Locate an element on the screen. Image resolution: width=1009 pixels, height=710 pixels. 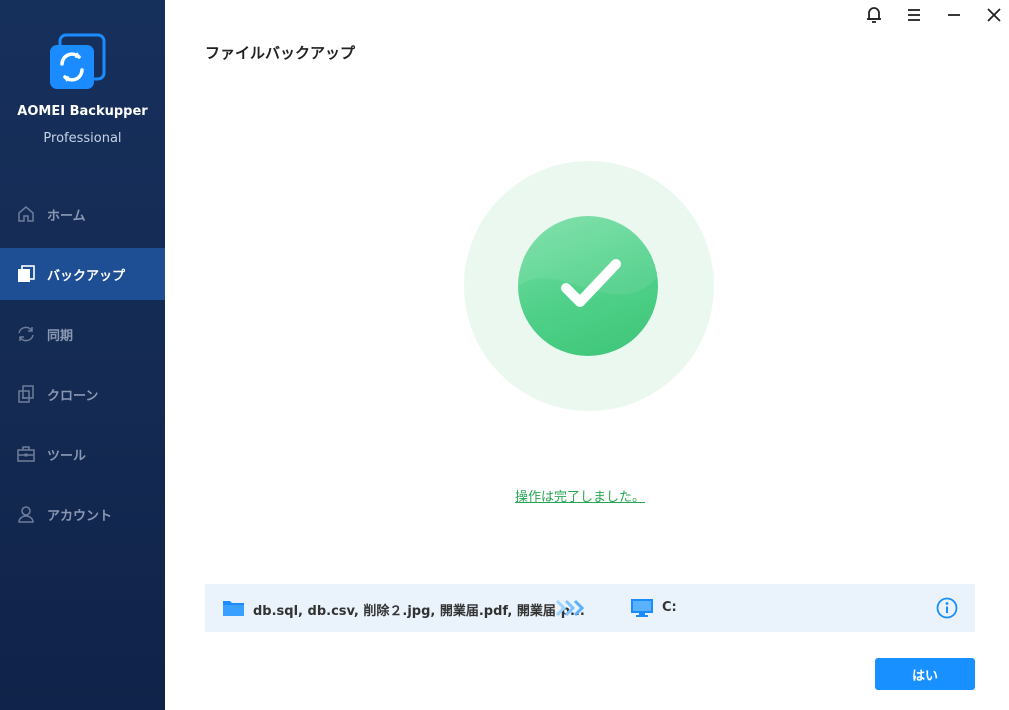
sidebar-item-backup: バックアップ is located at coordinates (82, 274).